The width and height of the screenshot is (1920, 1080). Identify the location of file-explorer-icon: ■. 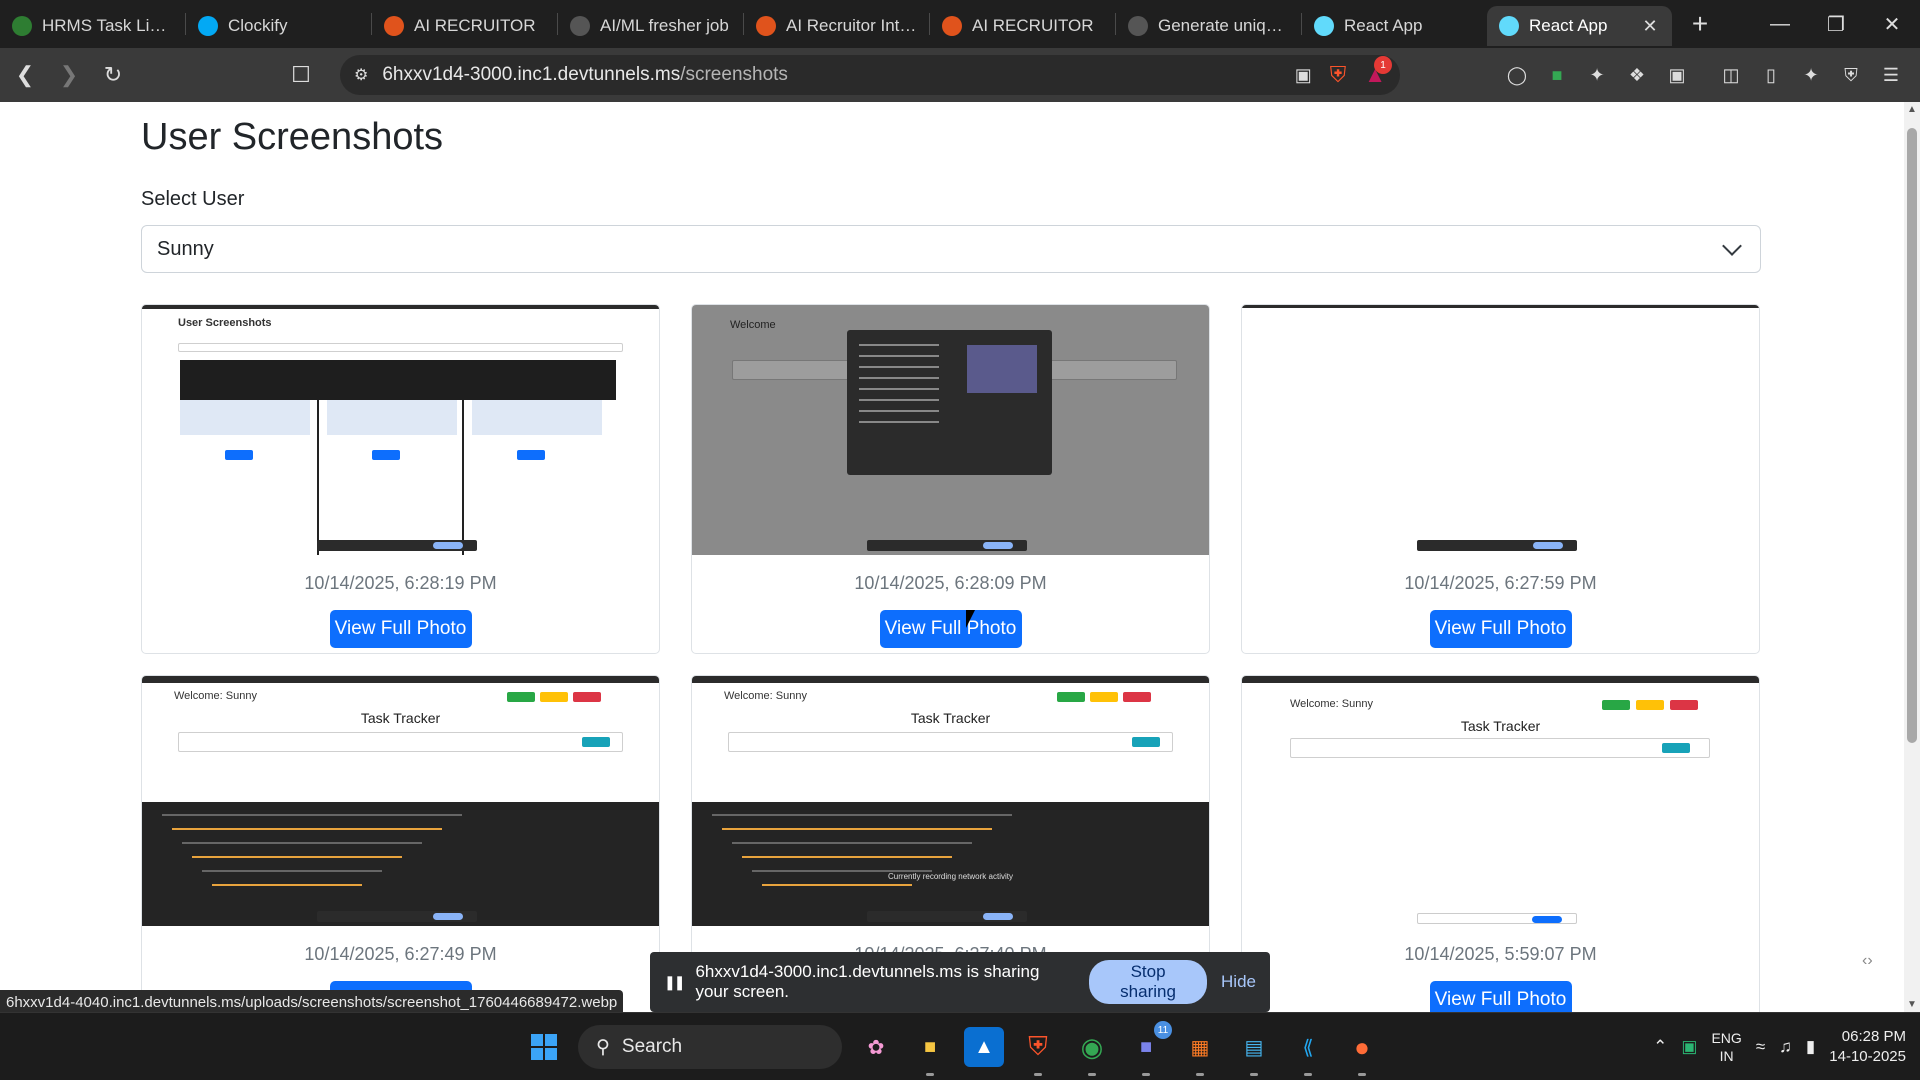
(930, 1051).